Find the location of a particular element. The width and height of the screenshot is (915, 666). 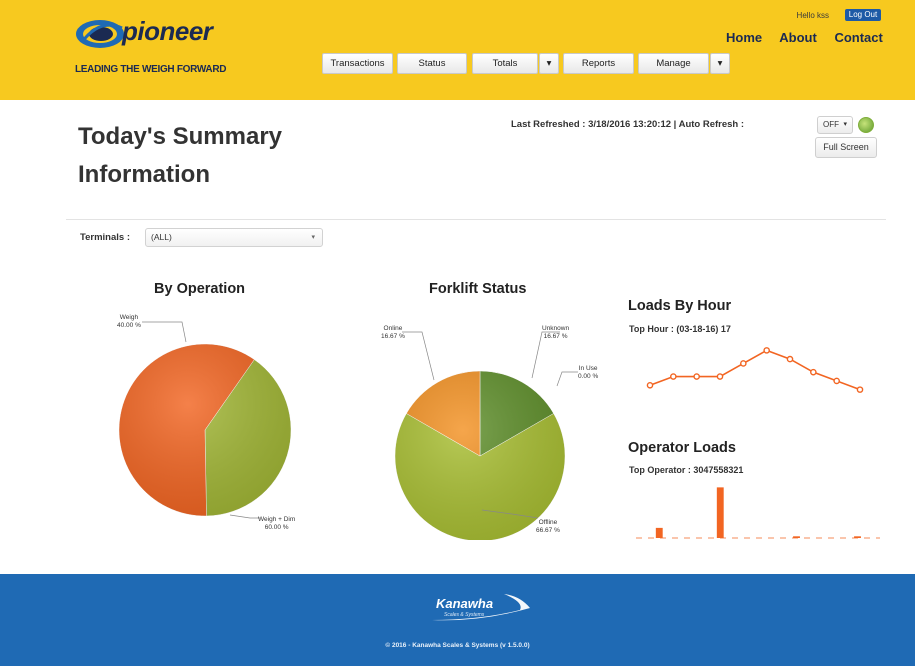

nav-about-link: About is located at coordinates (798, 37).